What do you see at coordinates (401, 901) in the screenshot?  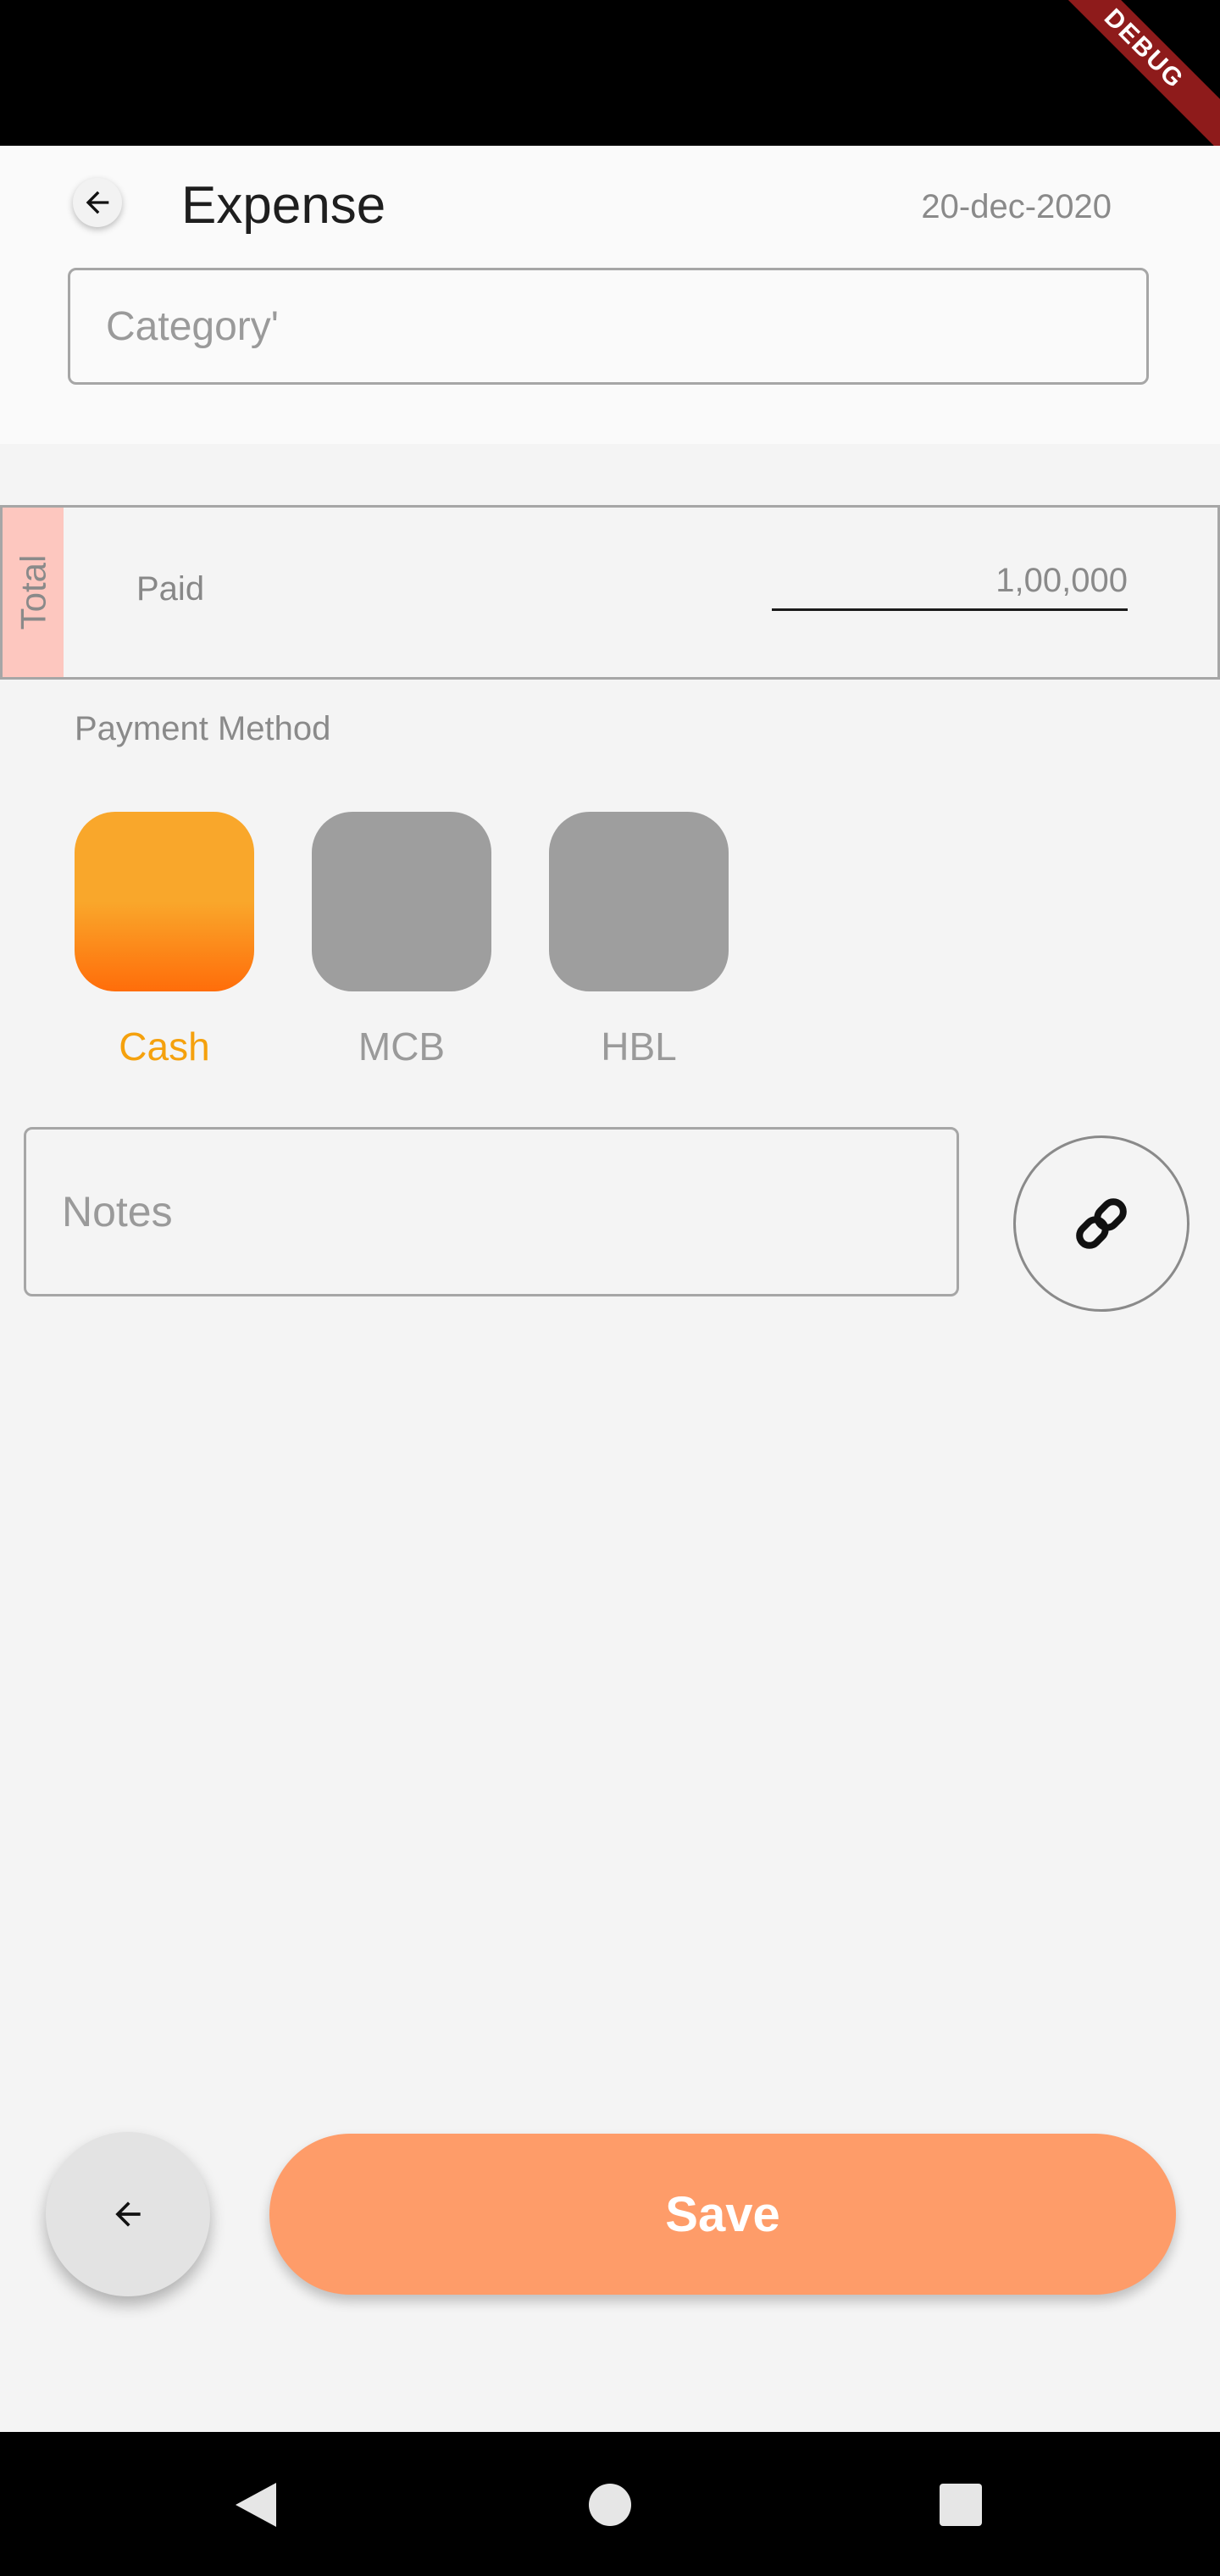 I see `payment-tile-mcb` at bounding box center [401, 901].